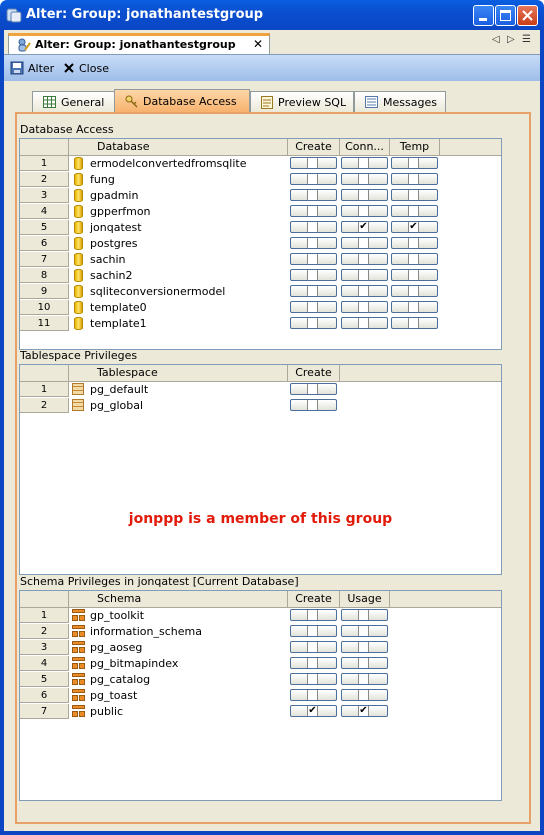  I want to click on table-row: 6 postgres, so click(260, 244).